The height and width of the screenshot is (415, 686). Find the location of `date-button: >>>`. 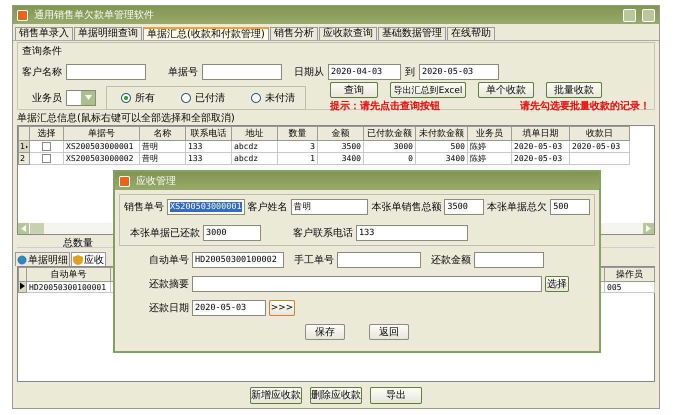

date-button: >>> is located at coordinates (282, 308).